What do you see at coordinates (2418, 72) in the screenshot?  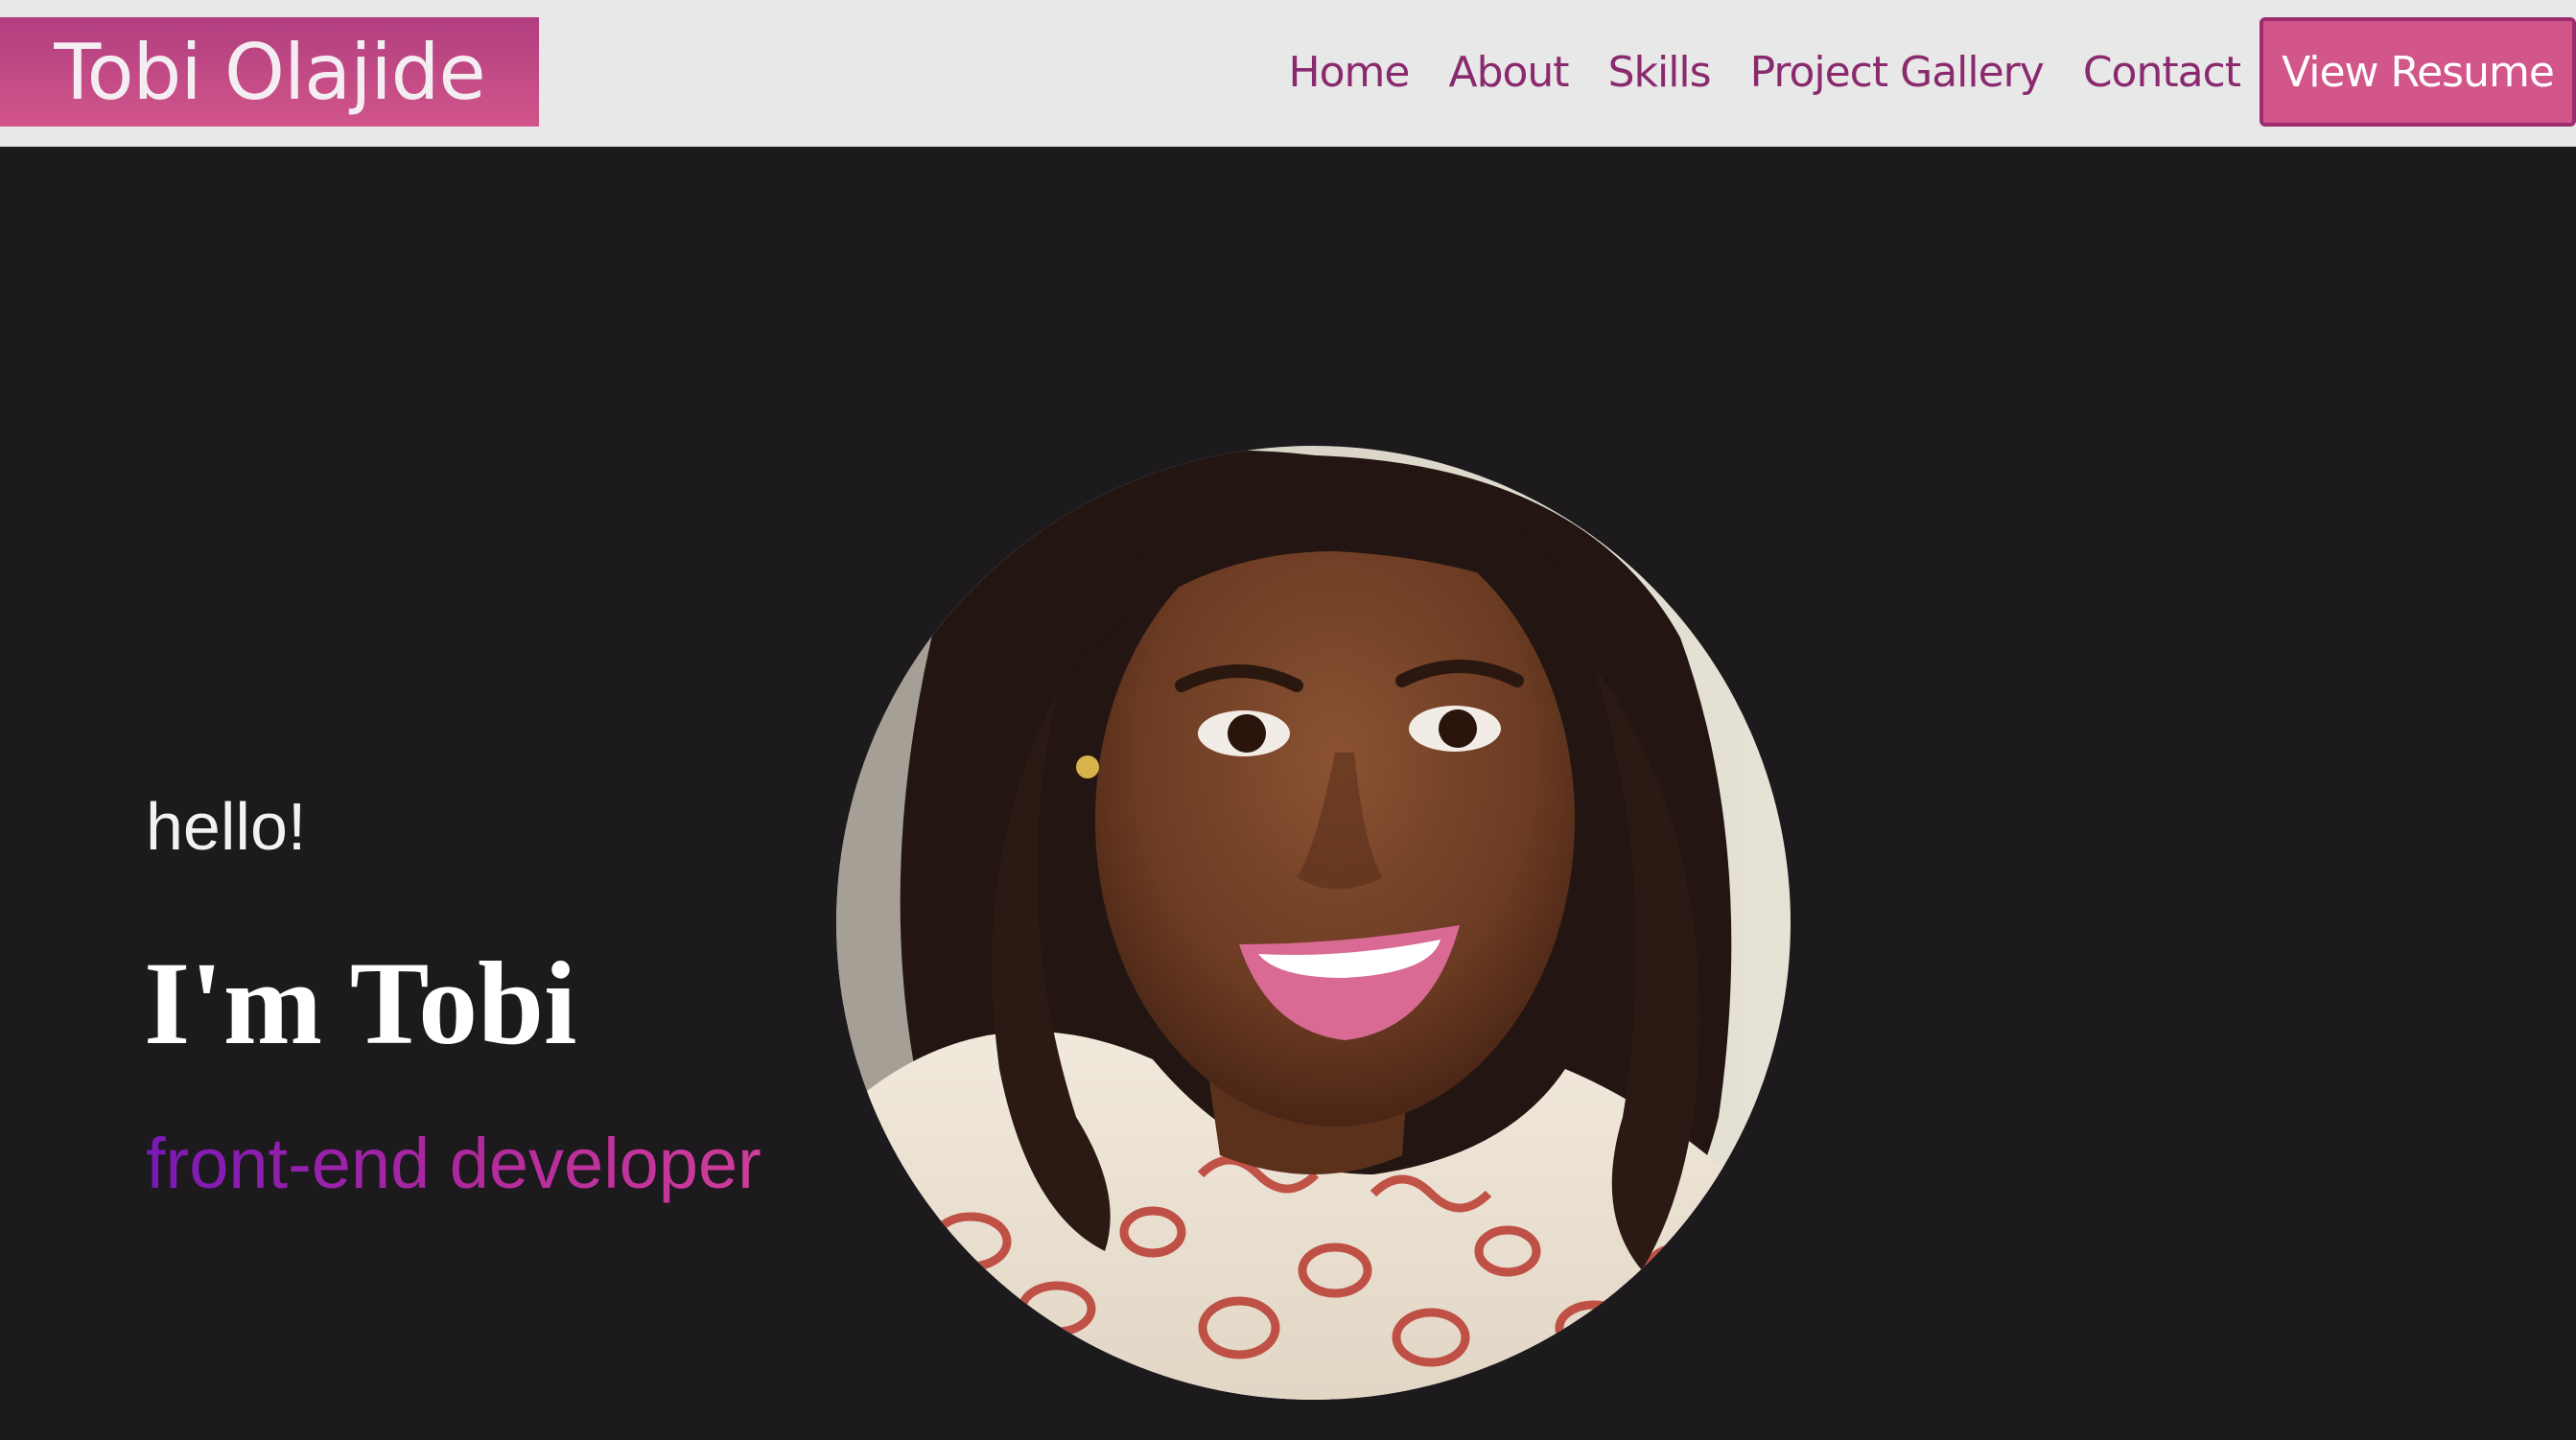 I see `view-resume-button: View Resume` at bounding box center [2418, 72].